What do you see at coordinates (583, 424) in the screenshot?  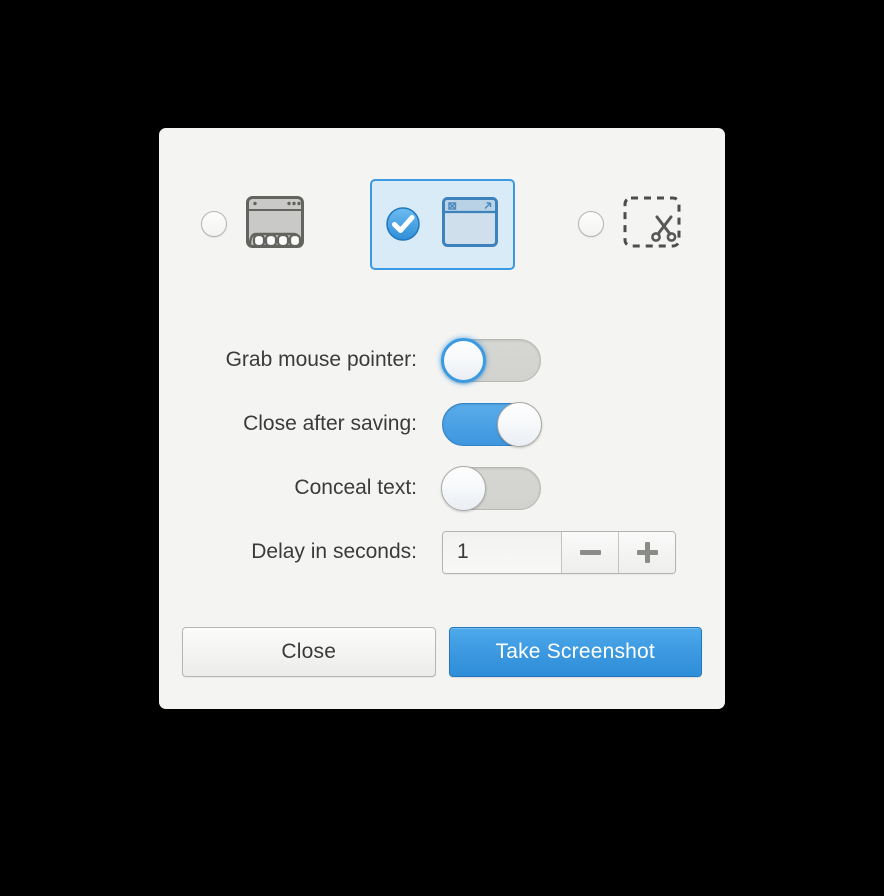 I see `close-after-saving-control` at bounding box center [583, 424].